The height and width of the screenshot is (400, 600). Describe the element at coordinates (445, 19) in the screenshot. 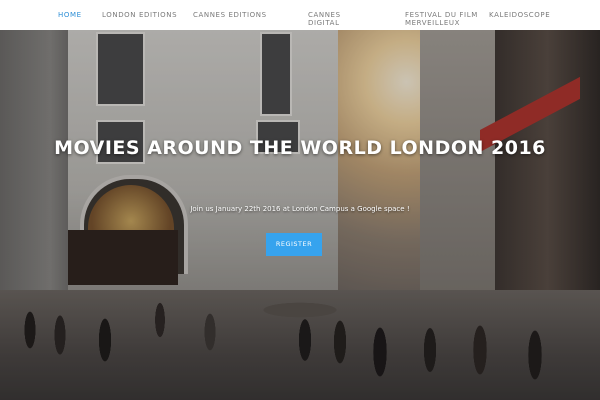

I see `nav-item-festival-du-film-merveilleux: FESTIVAL DU FILM MERVEILLEUX` at that location.